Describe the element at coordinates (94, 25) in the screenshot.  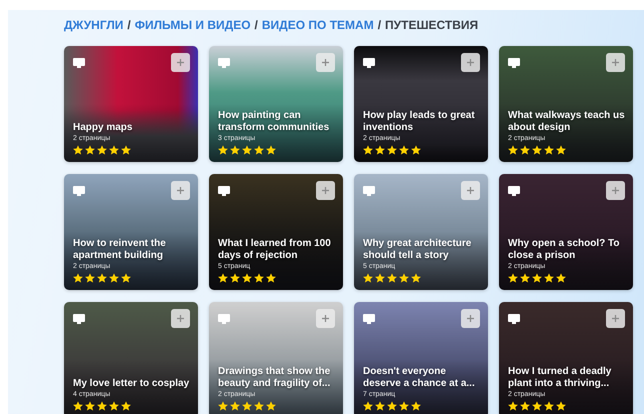
I see `breadcrumb-link: ДЖУНГЛИ` at that location.